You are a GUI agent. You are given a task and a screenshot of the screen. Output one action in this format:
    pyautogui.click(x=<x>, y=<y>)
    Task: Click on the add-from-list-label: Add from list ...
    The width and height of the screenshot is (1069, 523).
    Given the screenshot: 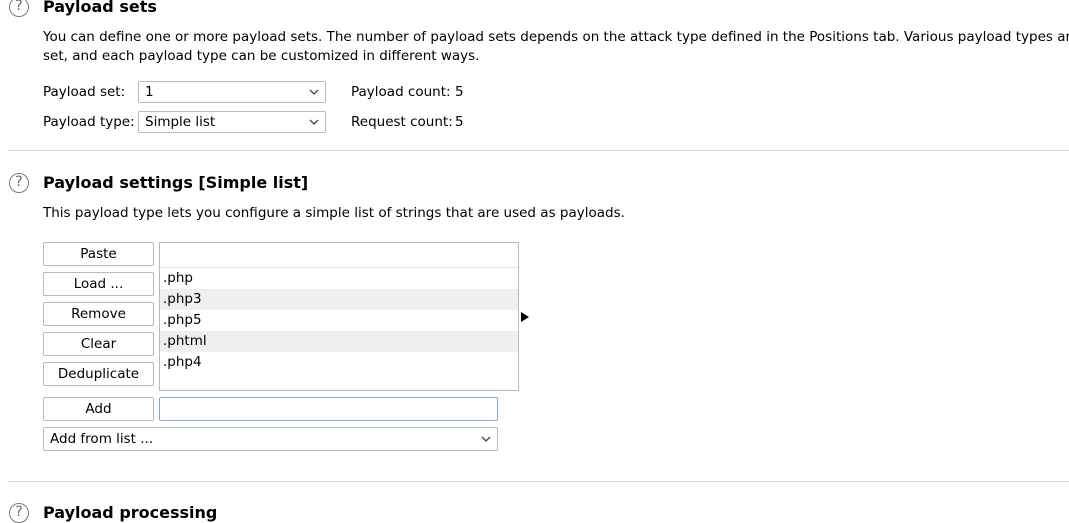 What is the action you would take?
    pyautogui.click(x=102, y=439)
    